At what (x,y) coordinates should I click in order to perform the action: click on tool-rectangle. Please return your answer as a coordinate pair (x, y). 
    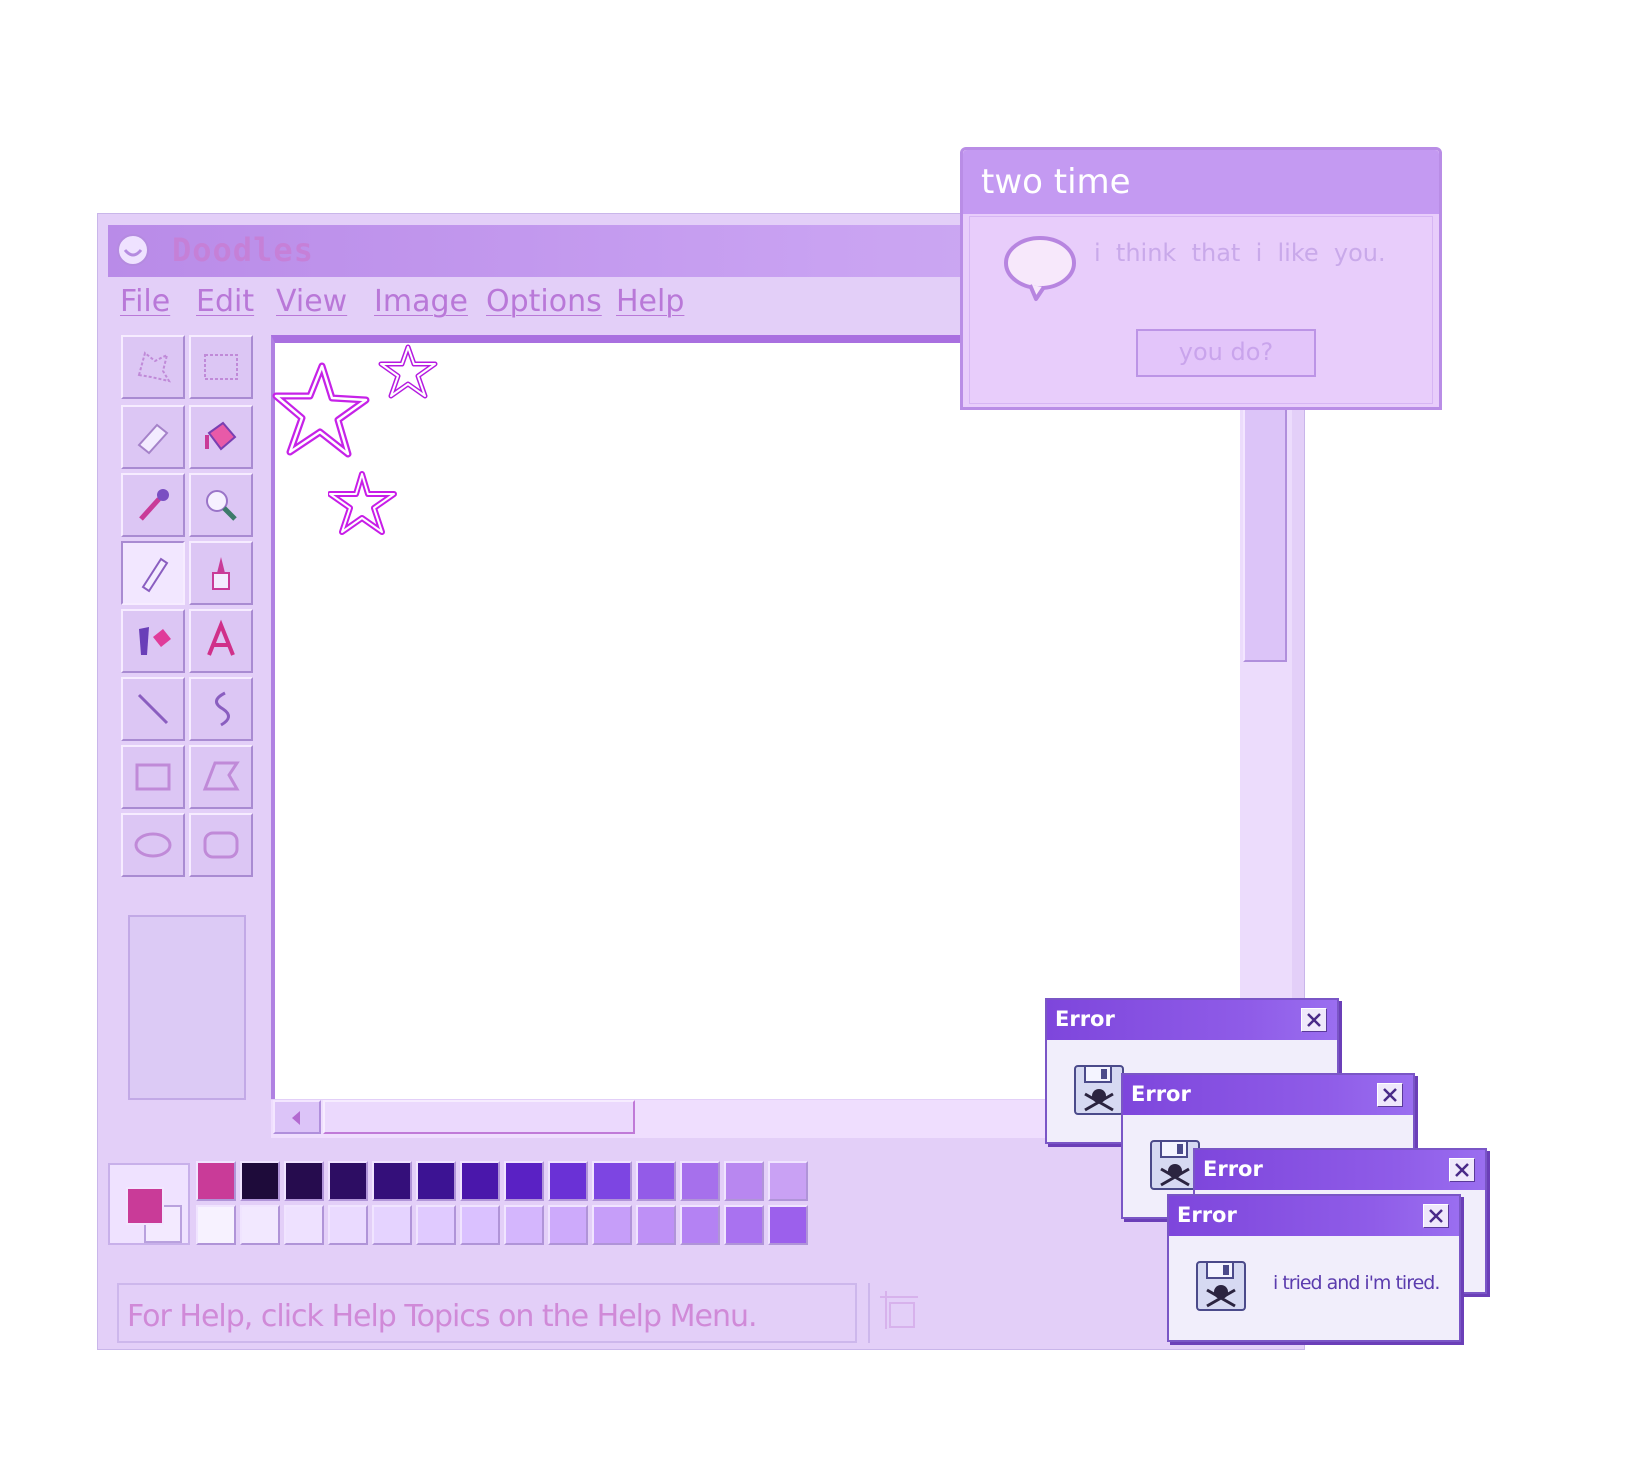
    Looking at the image, I should click on (153, 777).